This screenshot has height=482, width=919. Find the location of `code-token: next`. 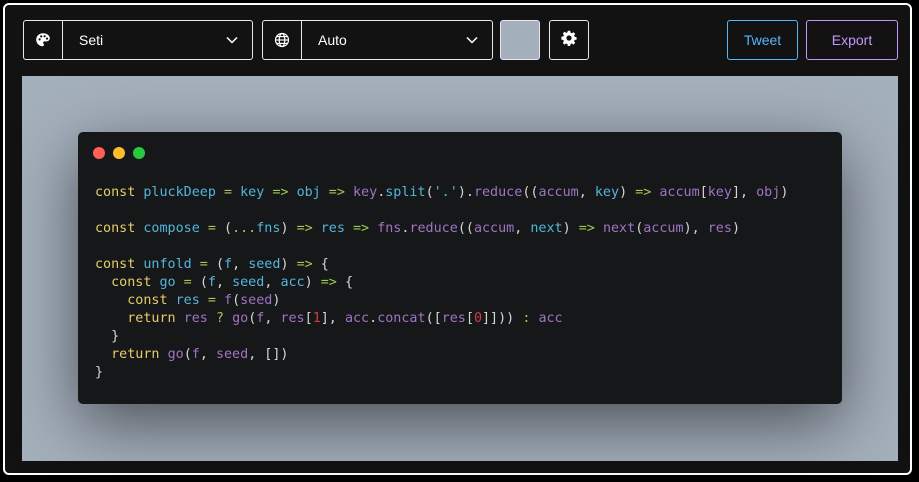

code-token: next is located at coordinates (619, 228).